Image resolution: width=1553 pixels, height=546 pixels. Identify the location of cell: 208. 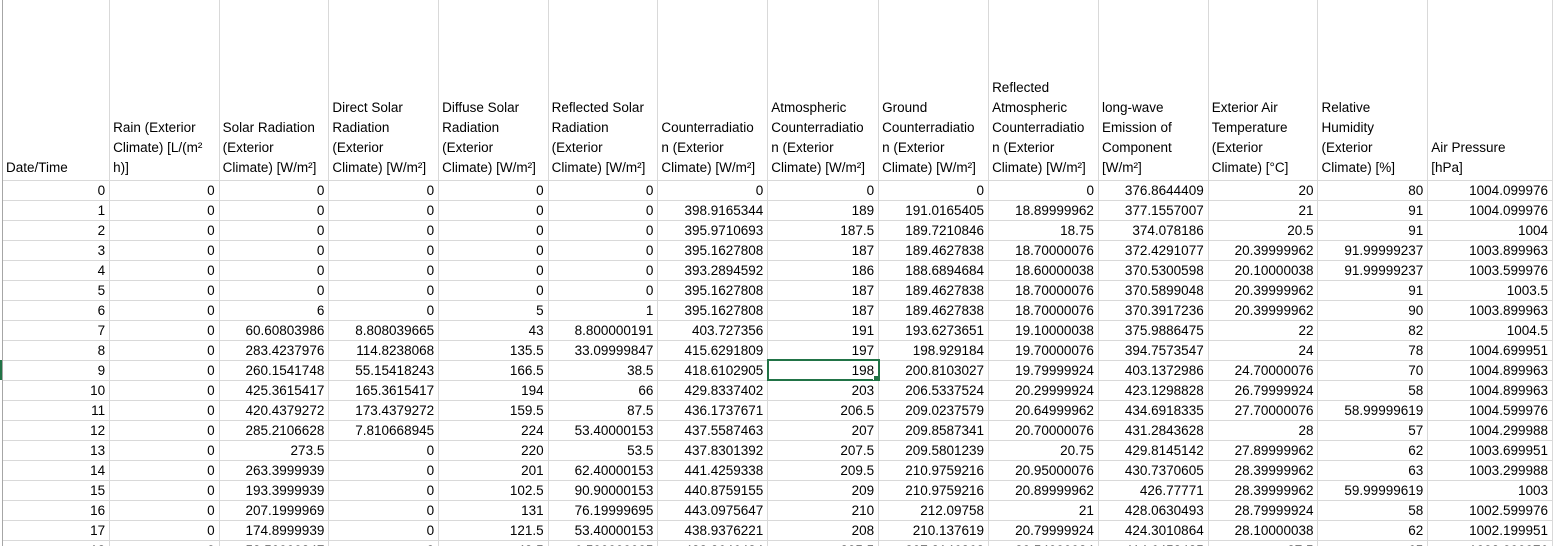
(823, 530).